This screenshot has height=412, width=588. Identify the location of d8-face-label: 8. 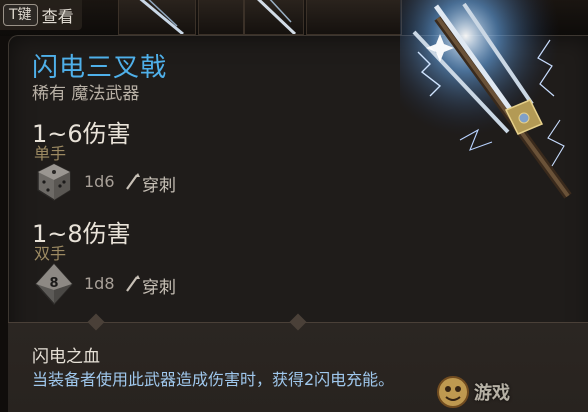
(53, 283).